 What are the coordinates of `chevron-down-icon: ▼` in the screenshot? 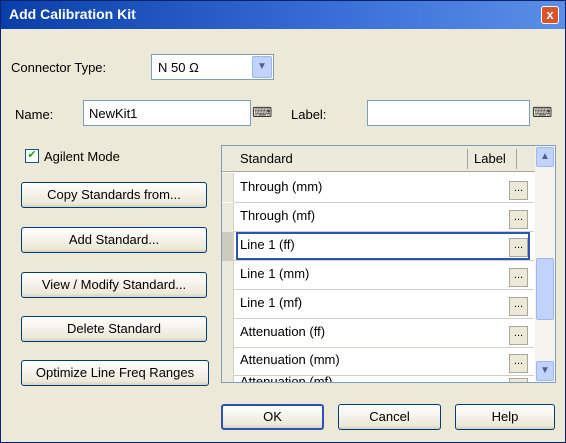 It's located at (262, 67).